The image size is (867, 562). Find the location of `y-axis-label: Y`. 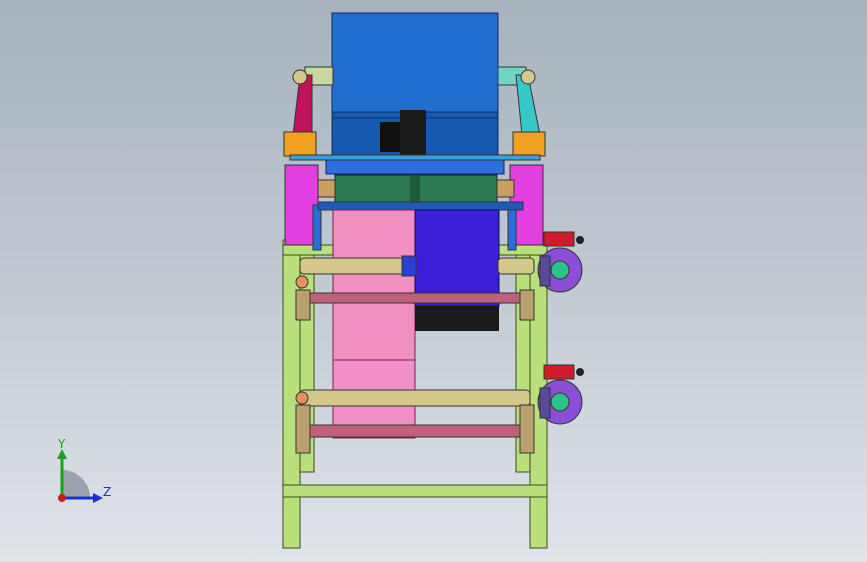

y-axis-label: Y is located at coordinates (62, 444).